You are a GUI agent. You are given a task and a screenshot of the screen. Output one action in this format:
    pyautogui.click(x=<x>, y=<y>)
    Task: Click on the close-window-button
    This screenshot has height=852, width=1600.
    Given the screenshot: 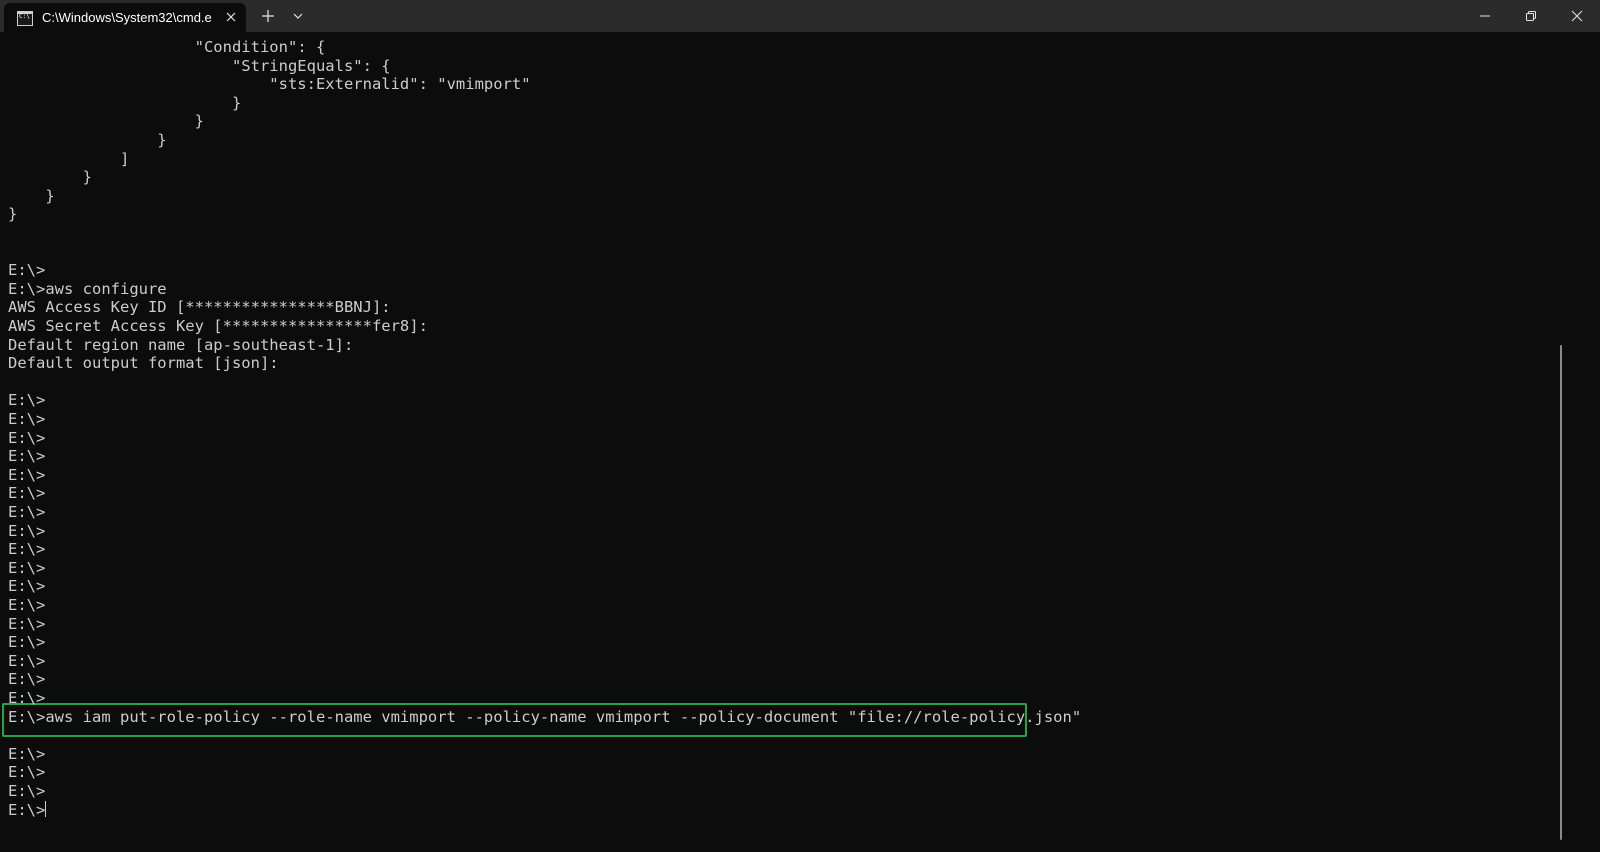 What is the action you would take?
    pyautogui.click(x=1577, y=16)
    